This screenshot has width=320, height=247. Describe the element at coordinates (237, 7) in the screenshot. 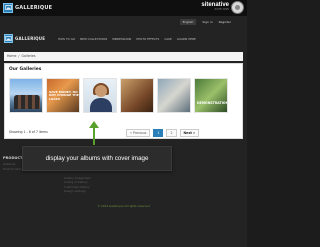

I see `brand-seal-icon` at that location.